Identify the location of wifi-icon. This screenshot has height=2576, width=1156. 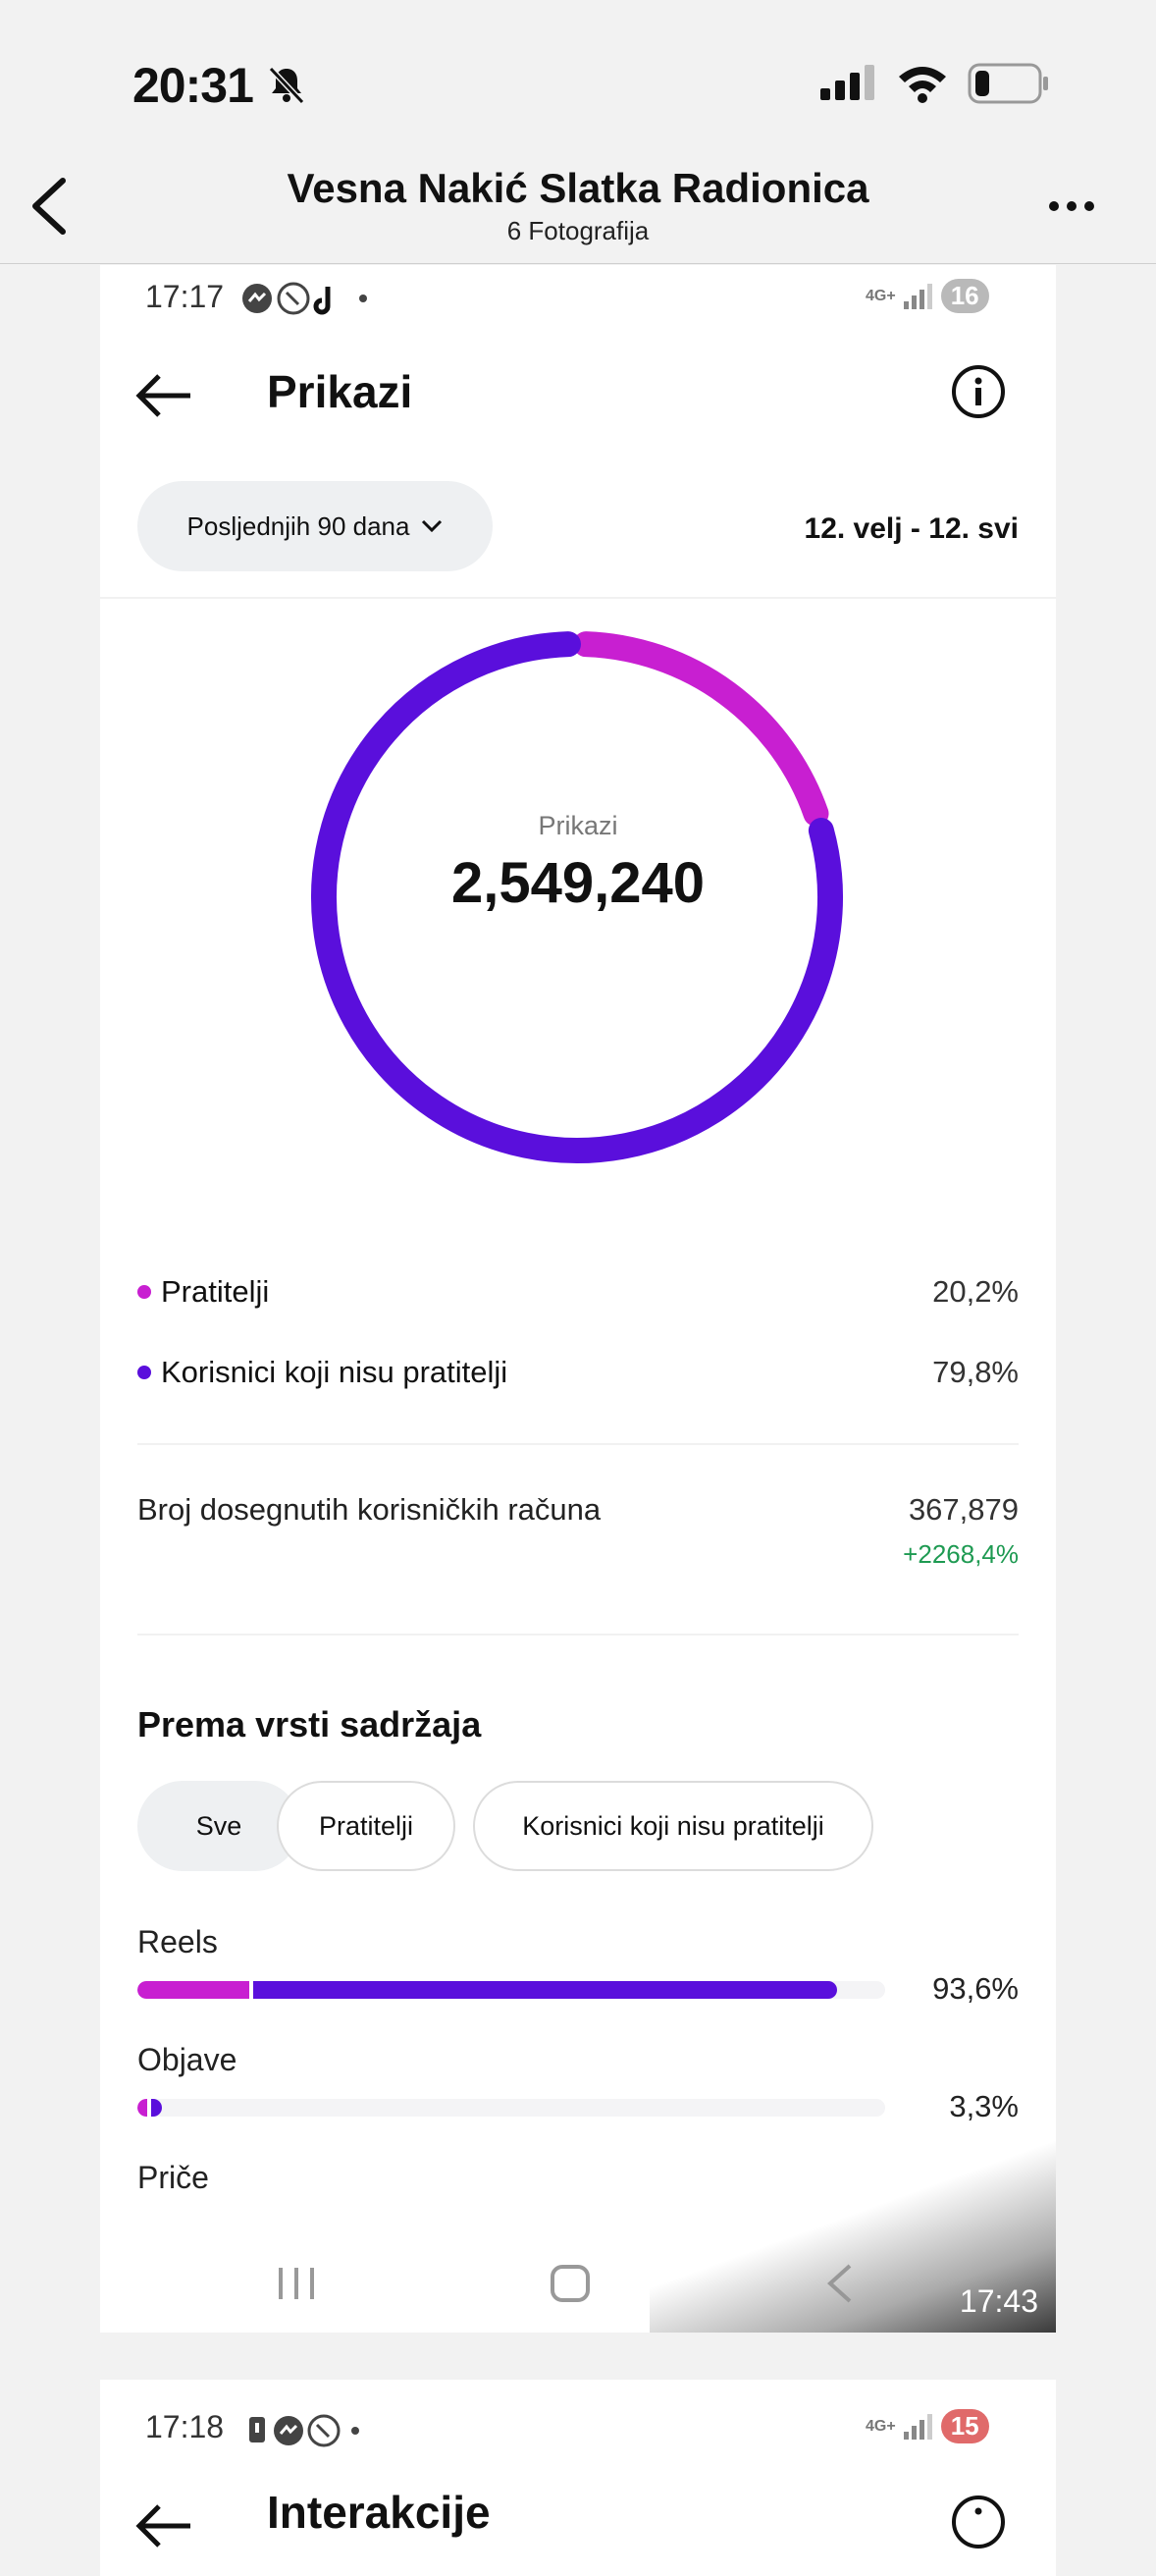
(922, 85).